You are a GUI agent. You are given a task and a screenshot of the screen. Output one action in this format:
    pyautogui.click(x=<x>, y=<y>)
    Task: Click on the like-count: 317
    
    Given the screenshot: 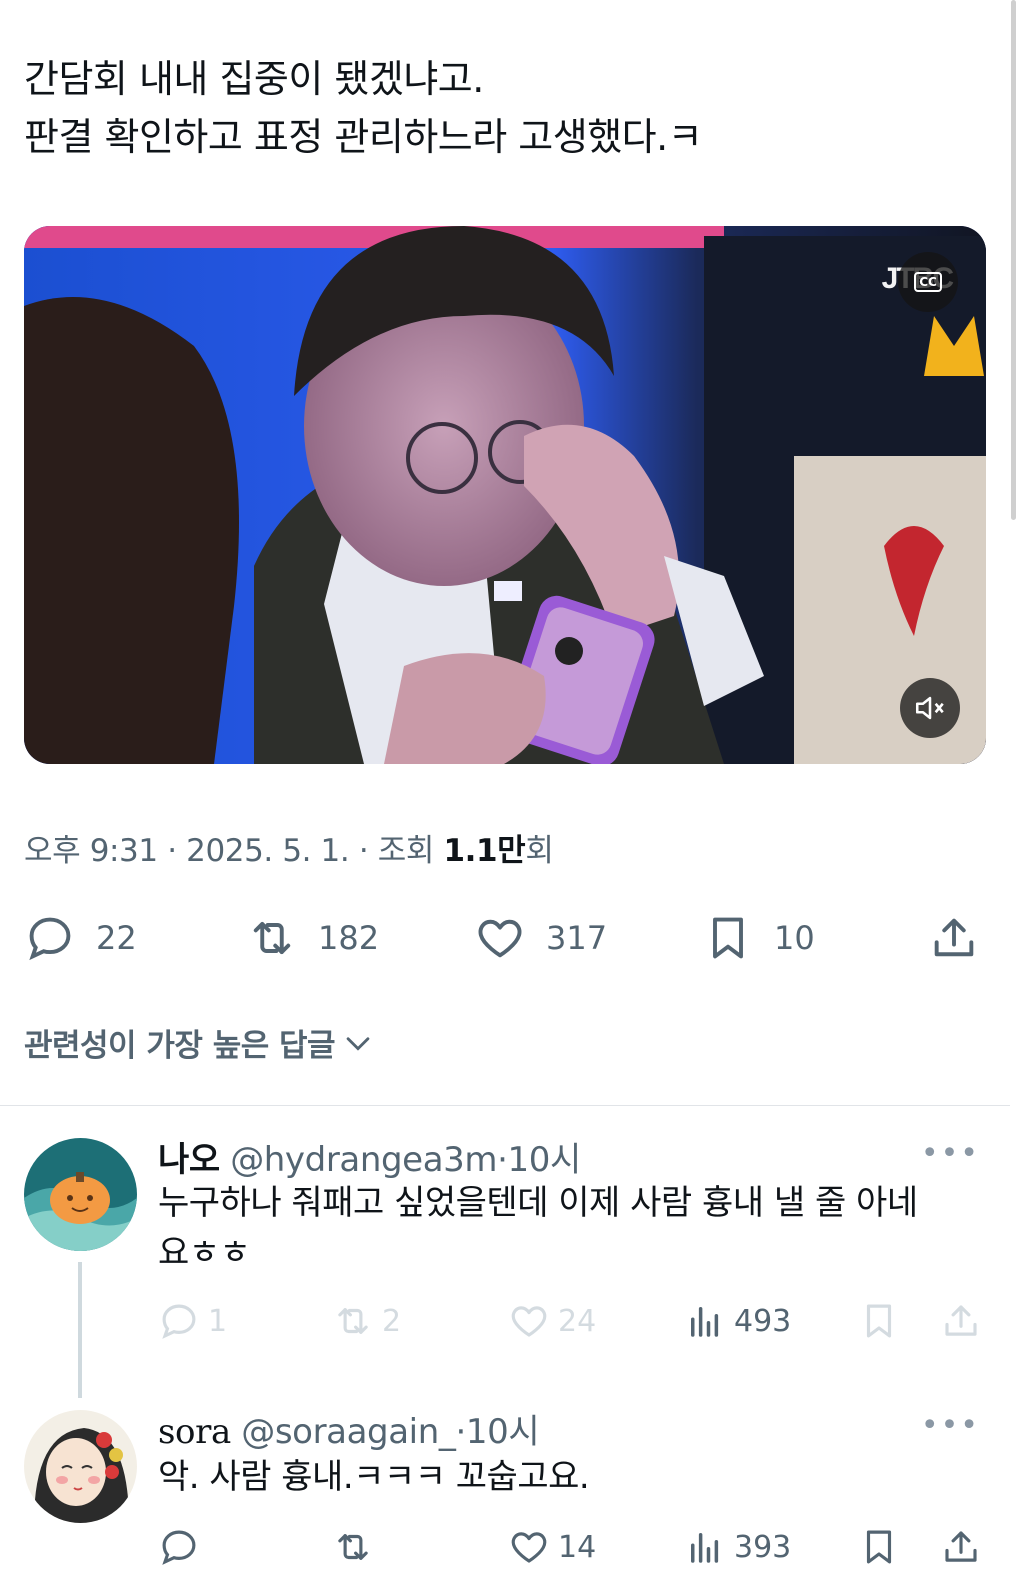 What is the action you would take?
    pyautogui.click(x=577, y=938)
    